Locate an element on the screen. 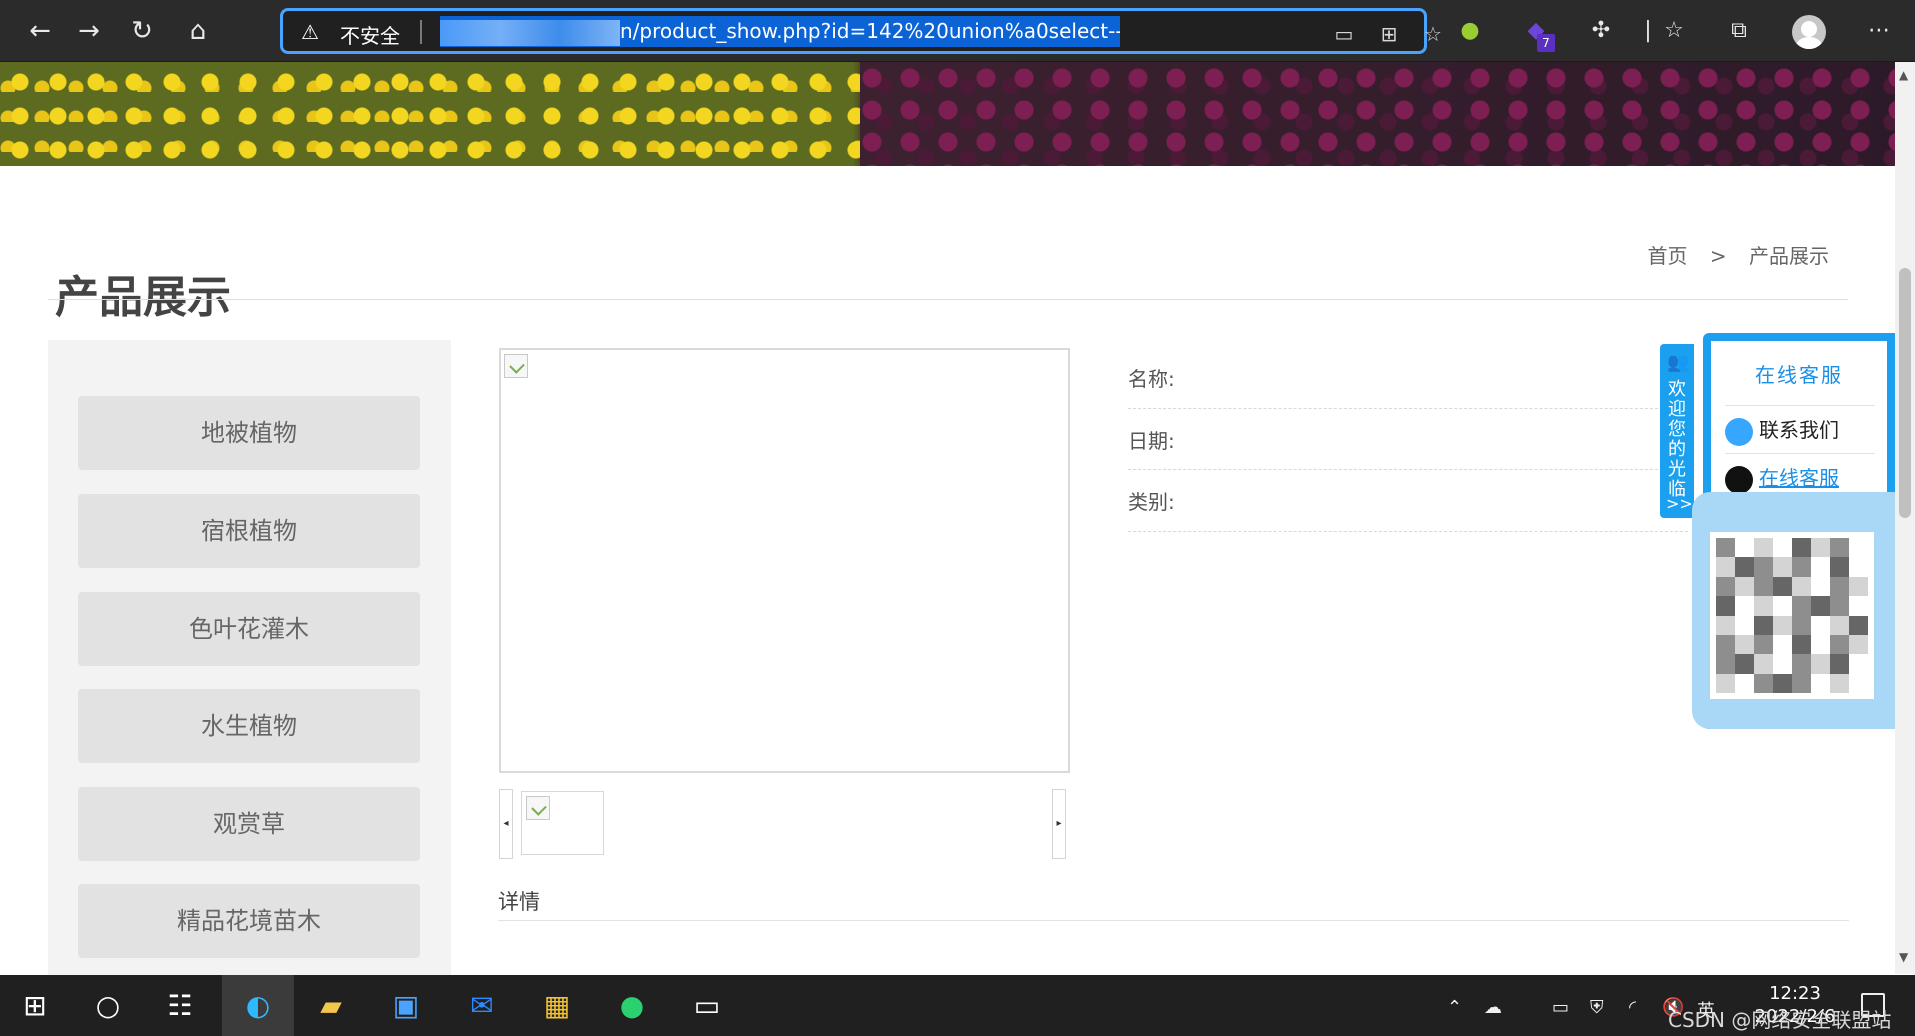  contact-us-link: 联系我们 is located at coordinates (1800, 429).